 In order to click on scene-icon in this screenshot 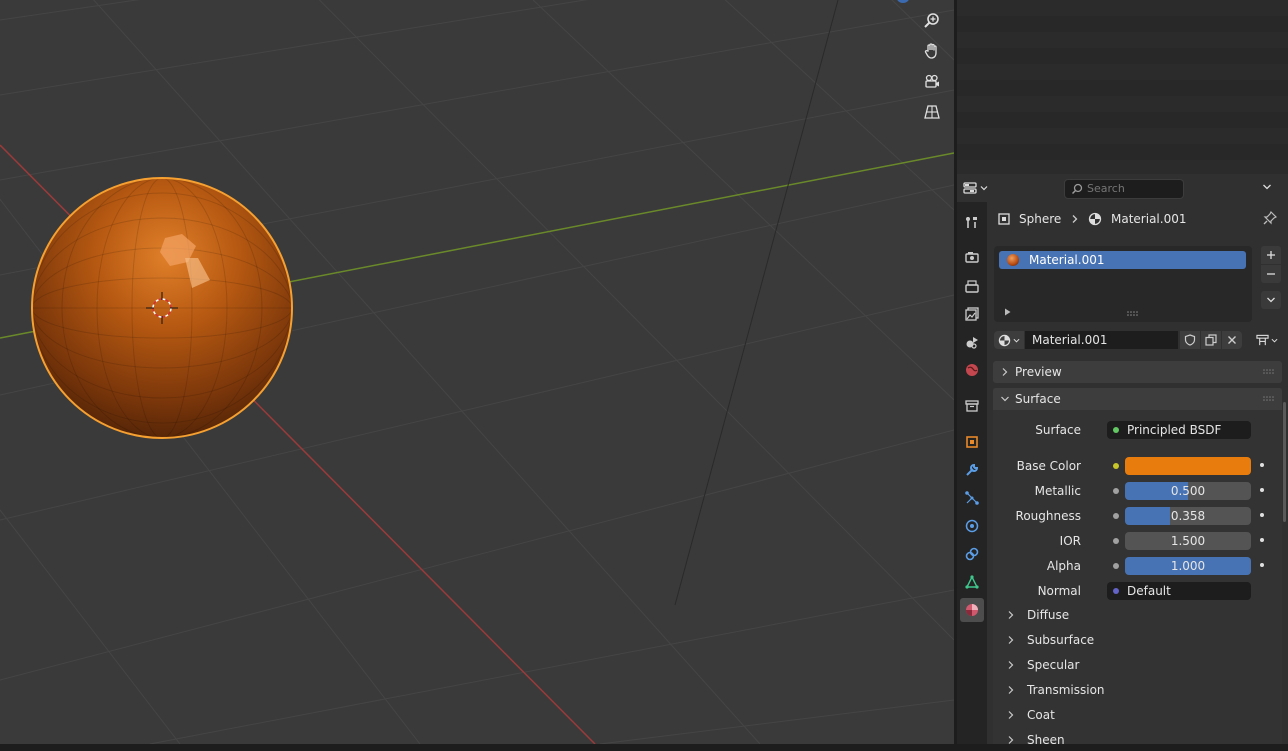, I will do `click(972, 342)`.